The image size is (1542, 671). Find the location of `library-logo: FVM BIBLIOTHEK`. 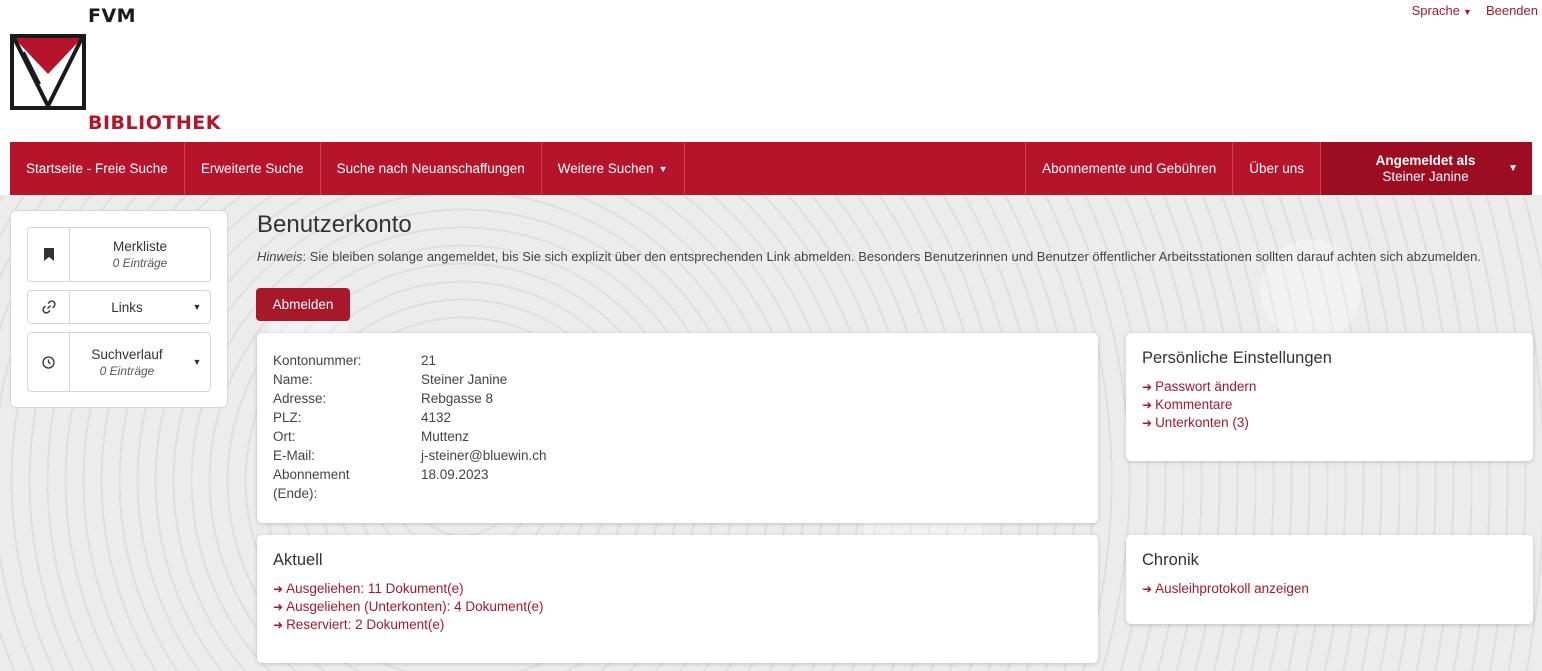

library-logo: FVM BIBLIOTHEK is located at coordinates (125, 70).